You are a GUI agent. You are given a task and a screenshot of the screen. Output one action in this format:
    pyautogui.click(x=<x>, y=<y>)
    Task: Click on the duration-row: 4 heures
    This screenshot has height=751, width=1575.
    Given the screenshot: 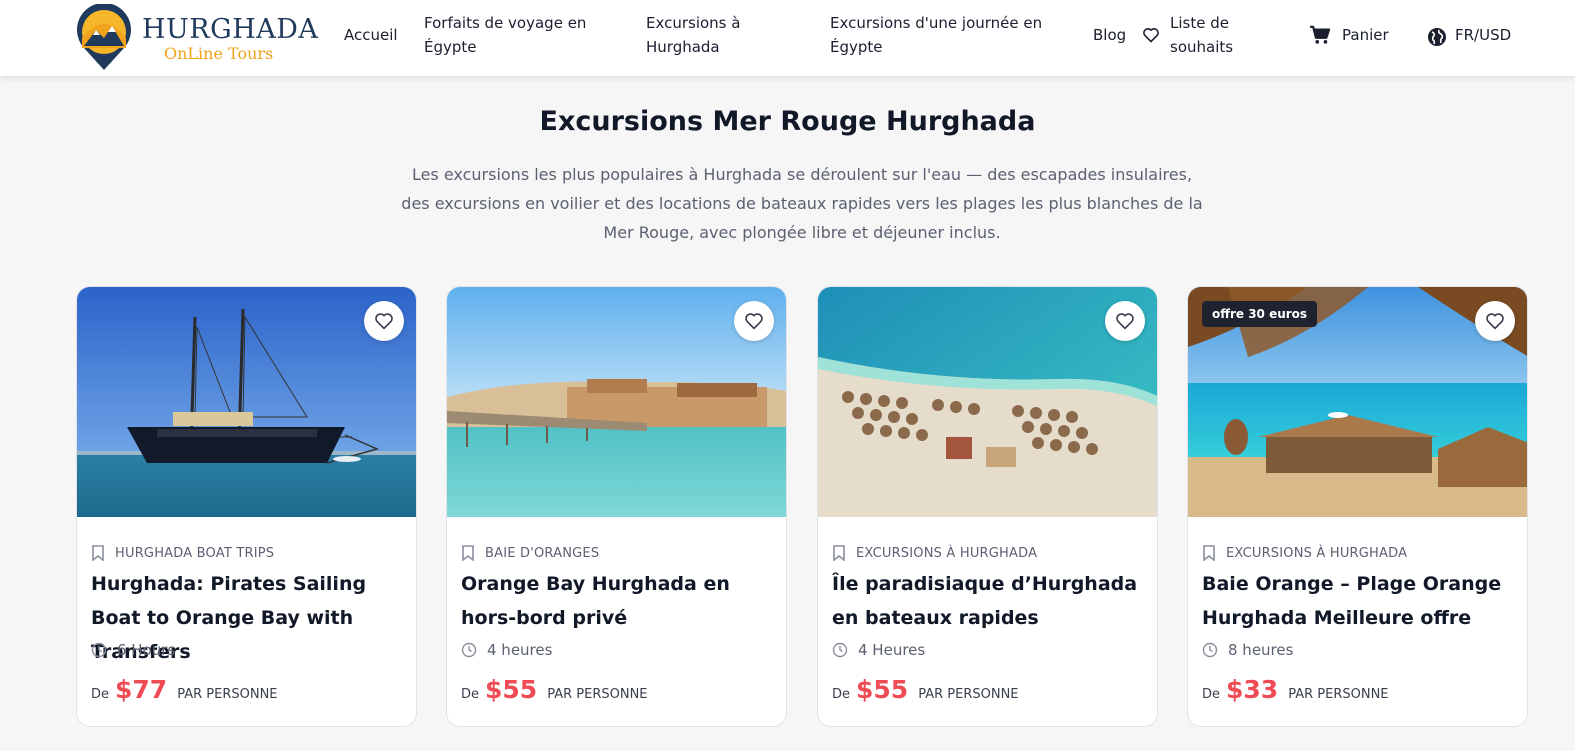 What is the action you would take?
    pyautogui.click(x=506, y=650)
    